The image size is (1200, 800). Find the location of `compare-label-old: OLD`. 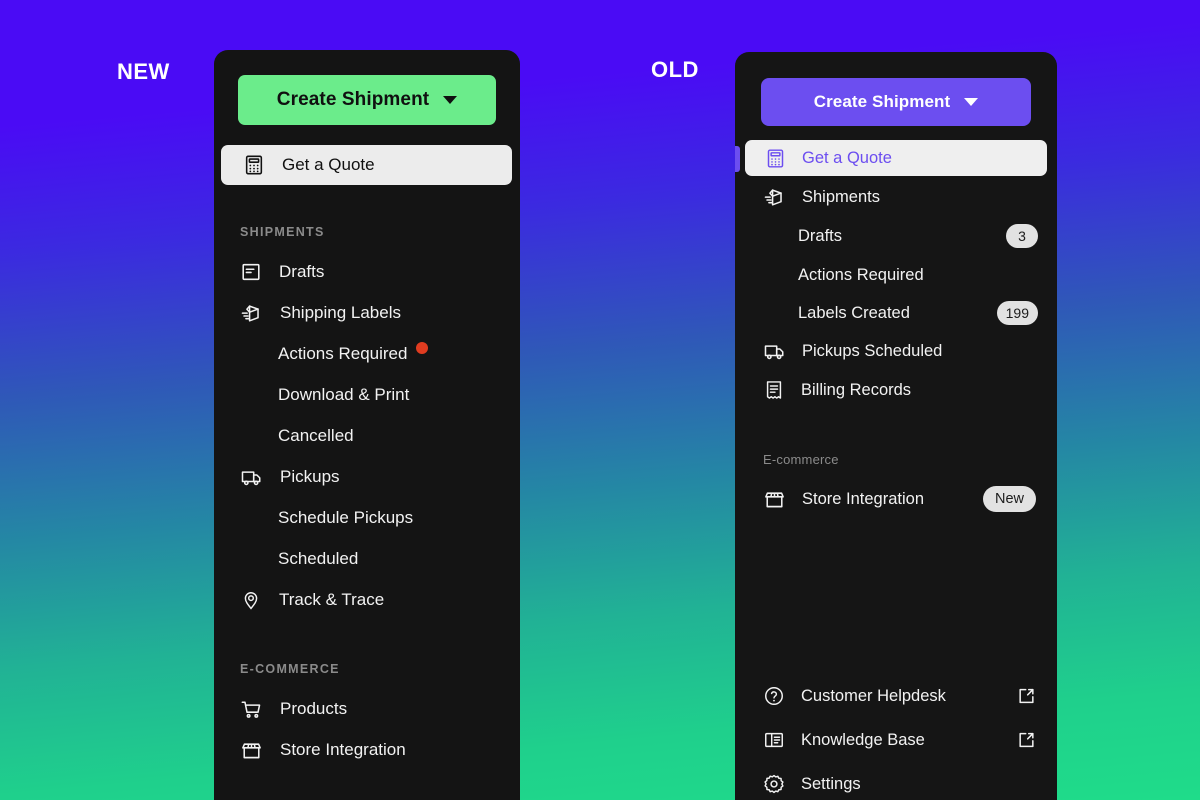

compare-label-old: OLD is located at coordinates (675, 69).